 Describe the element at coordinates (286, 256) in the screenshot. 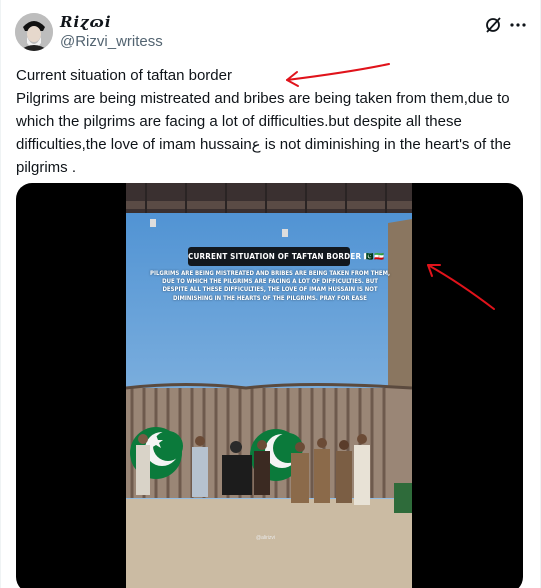

I see `video-overlay-title: CURRENT SITUATION OF TAFTAN BORDER 🇵🇰🇮🇷` at that location.